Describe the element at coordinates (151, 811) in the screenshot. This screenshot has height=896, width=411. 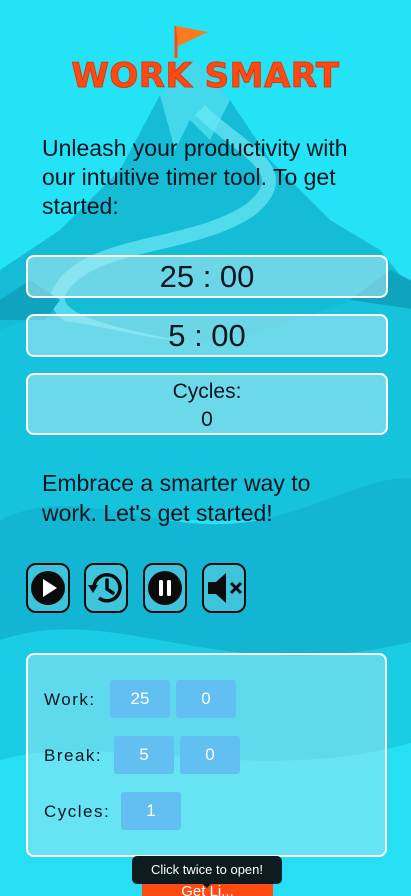
I see `cycles-count-input: 1` at that location.